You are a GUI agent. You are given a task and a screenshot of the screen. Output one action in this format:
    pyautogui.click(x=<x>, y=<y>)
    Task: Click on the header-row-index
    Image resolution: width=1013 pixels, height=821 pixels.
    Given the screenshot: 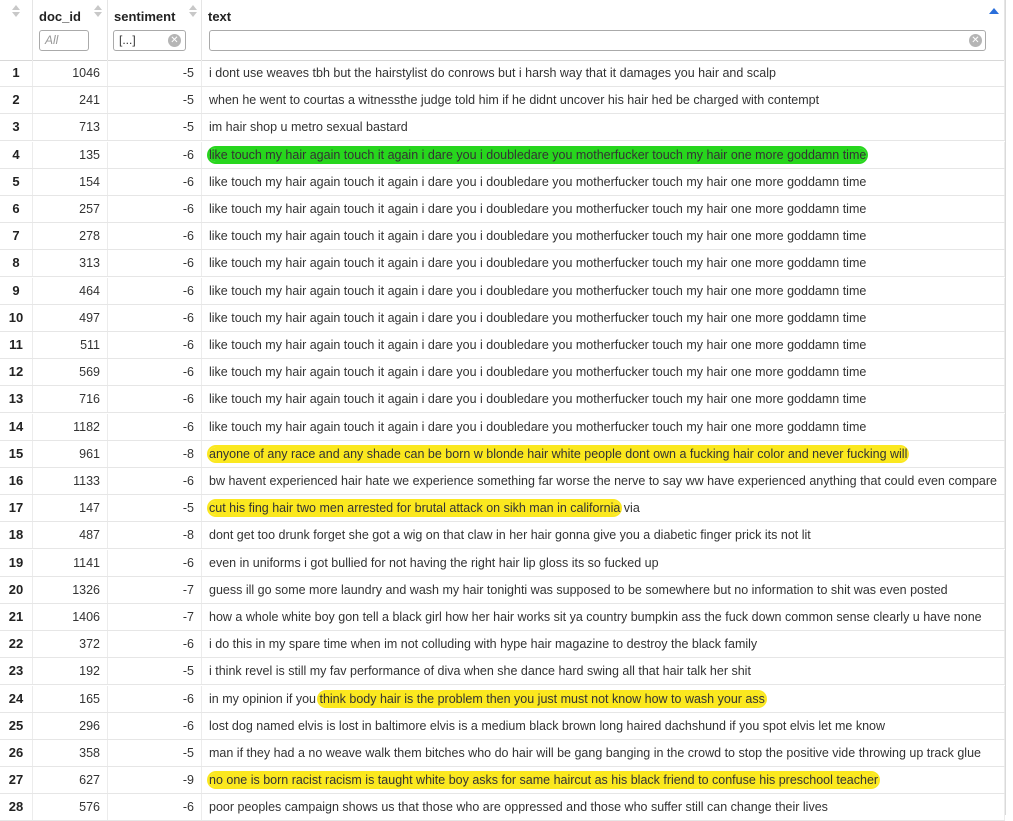 What is the action you would take?
    pyautogui.click(x=16, y=30)
    